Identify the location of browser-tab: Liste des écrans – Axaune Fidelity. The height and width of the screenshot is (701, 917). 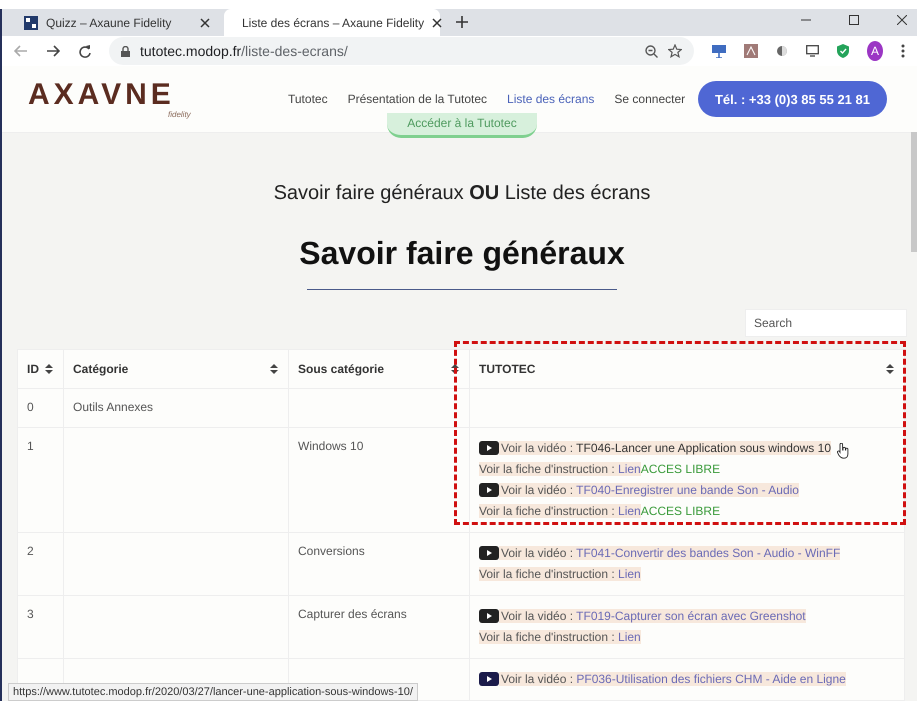
(332, 22).